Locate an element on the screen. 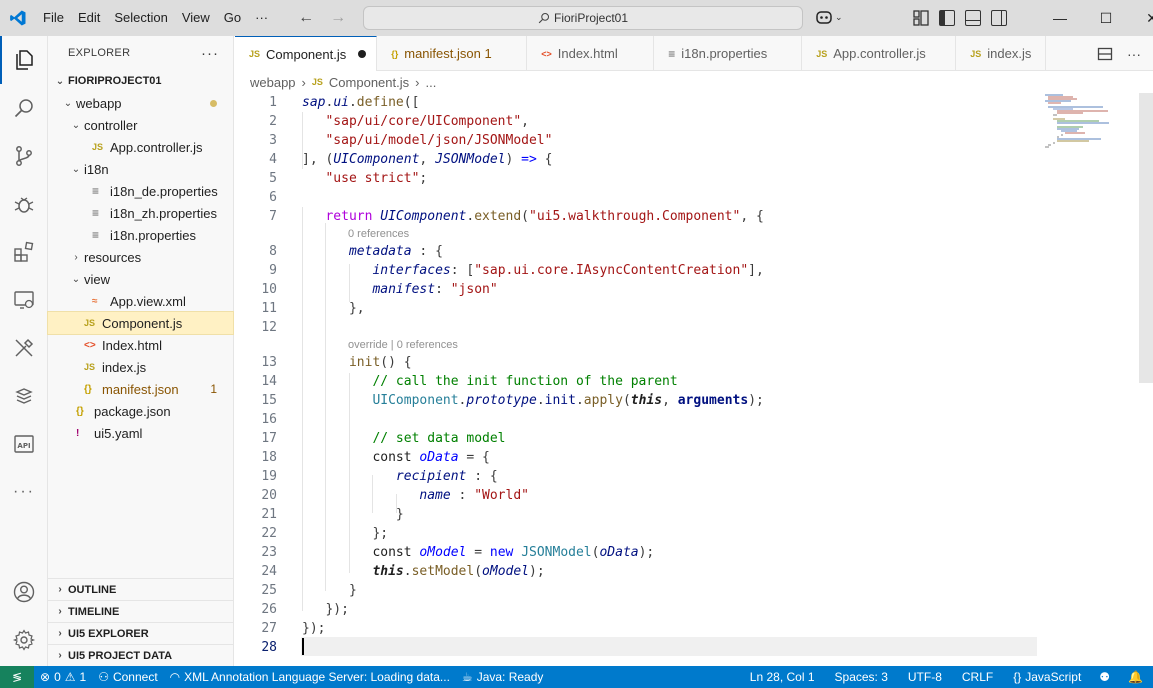  source-control-icon is located at coordinates (24, 156).